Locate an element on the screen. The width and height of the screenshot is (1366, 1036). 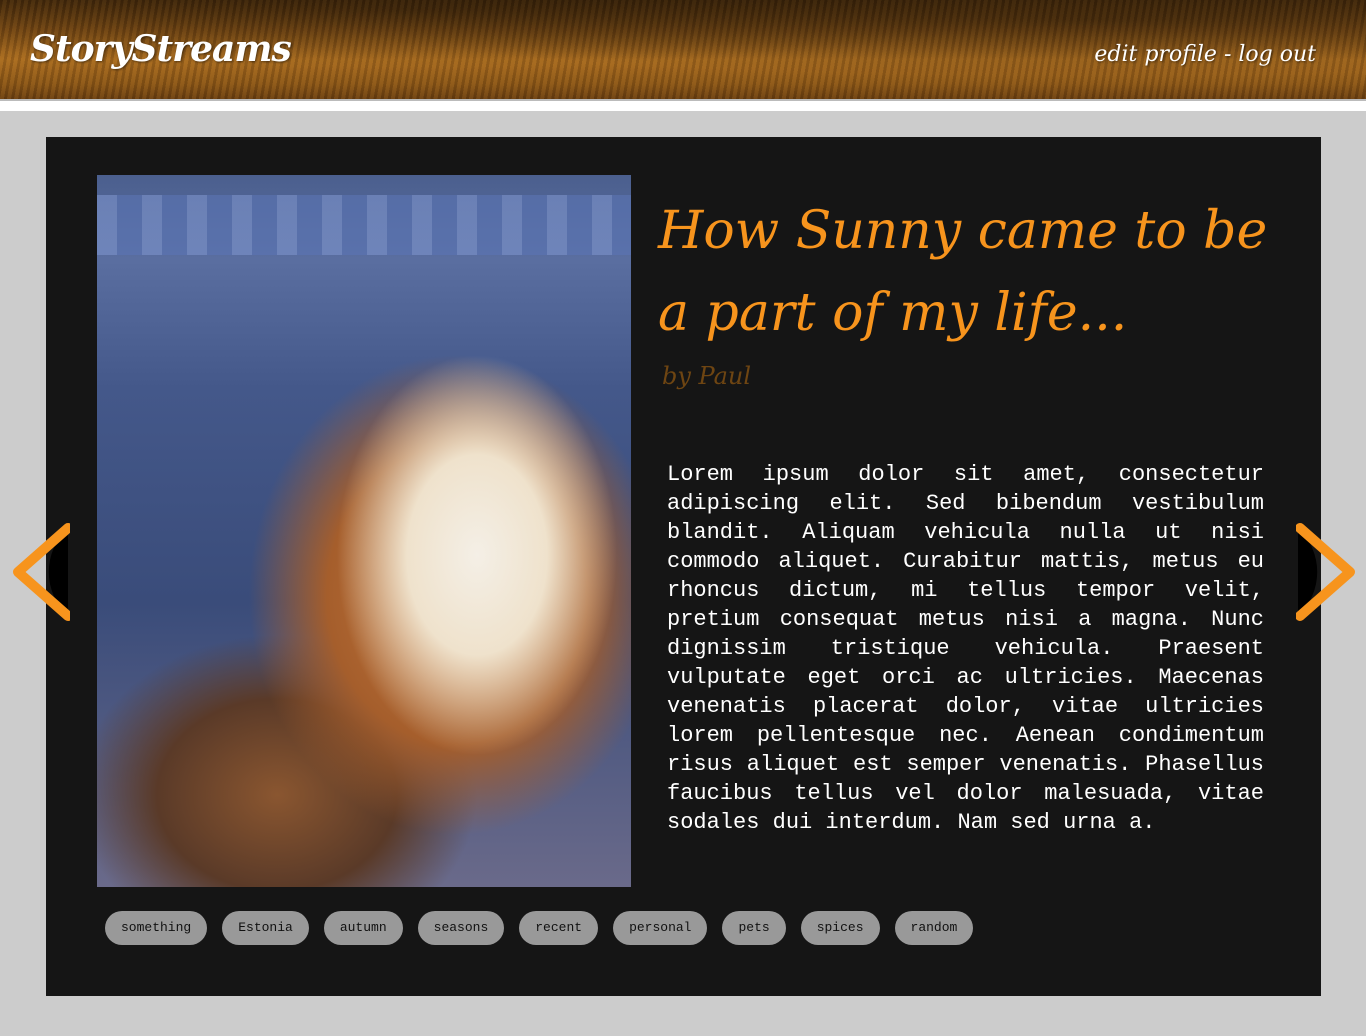
user-nav: edit profile - log out is located at coordinates (1205, 54).